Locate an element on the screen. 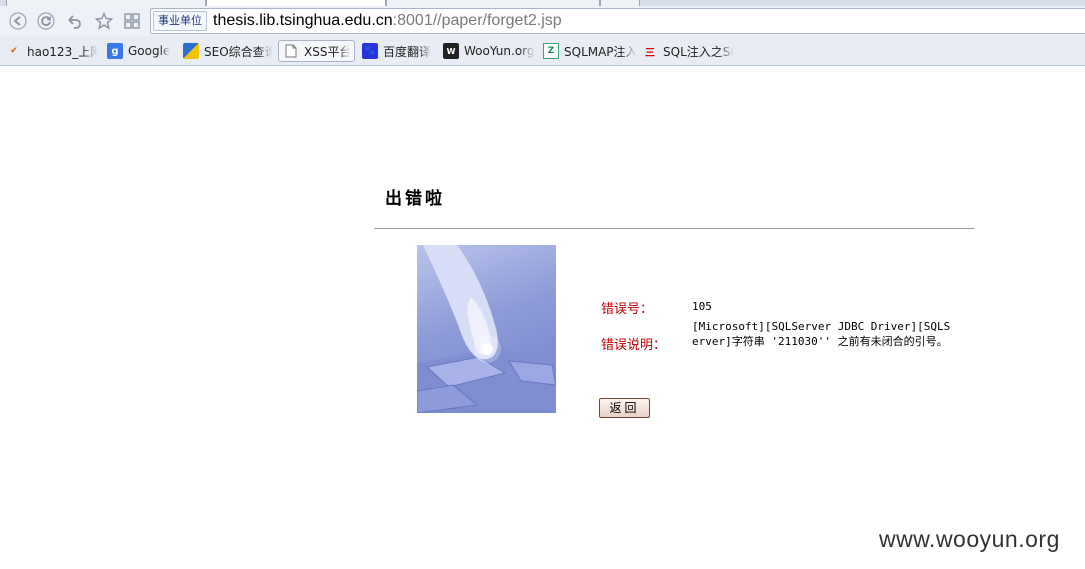 Image resolution: width=1085 pixels, height=569 pixels. back-icon is located at coordinates (18, 21).